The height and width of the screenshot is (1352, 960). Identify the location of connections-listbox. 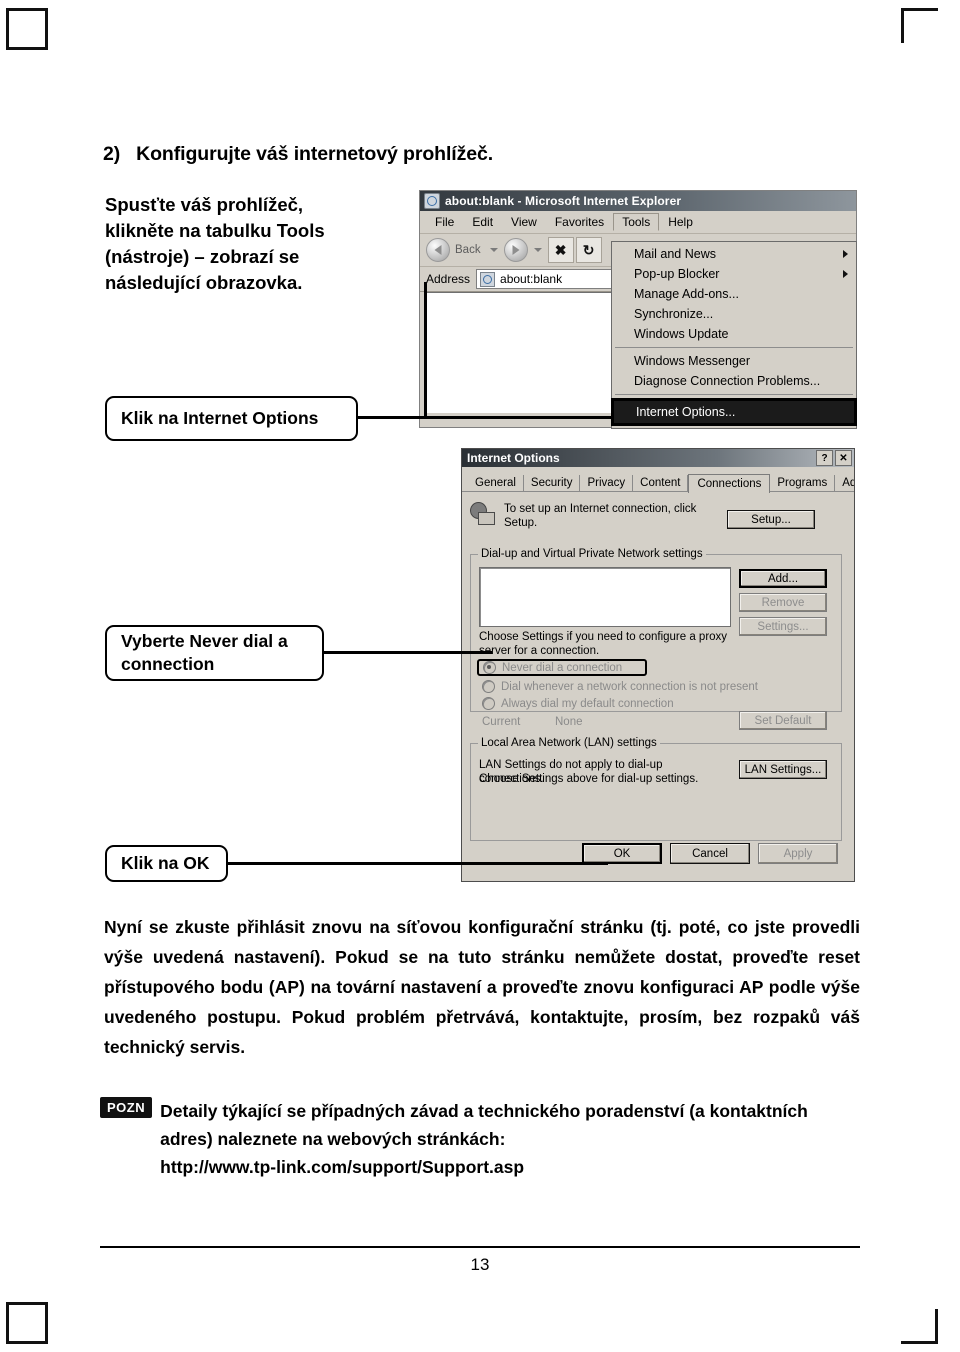
(605, 597).